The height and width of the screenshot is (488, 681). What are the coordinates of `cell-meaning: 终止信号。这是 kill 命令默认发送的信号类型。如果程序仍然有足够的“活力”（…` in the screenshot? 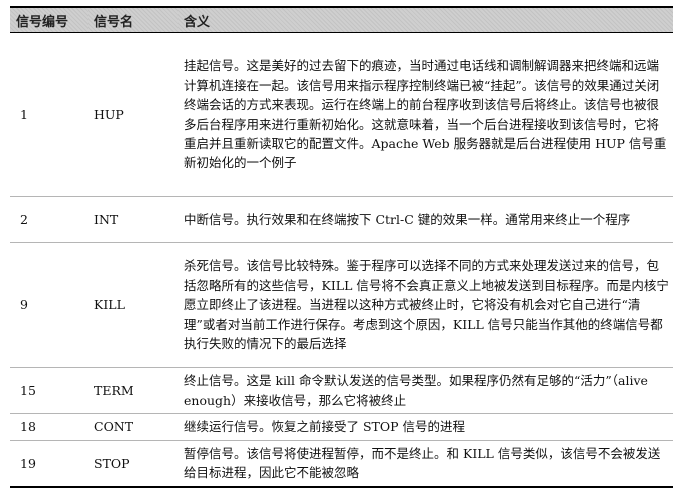 It's located at (425, 390).